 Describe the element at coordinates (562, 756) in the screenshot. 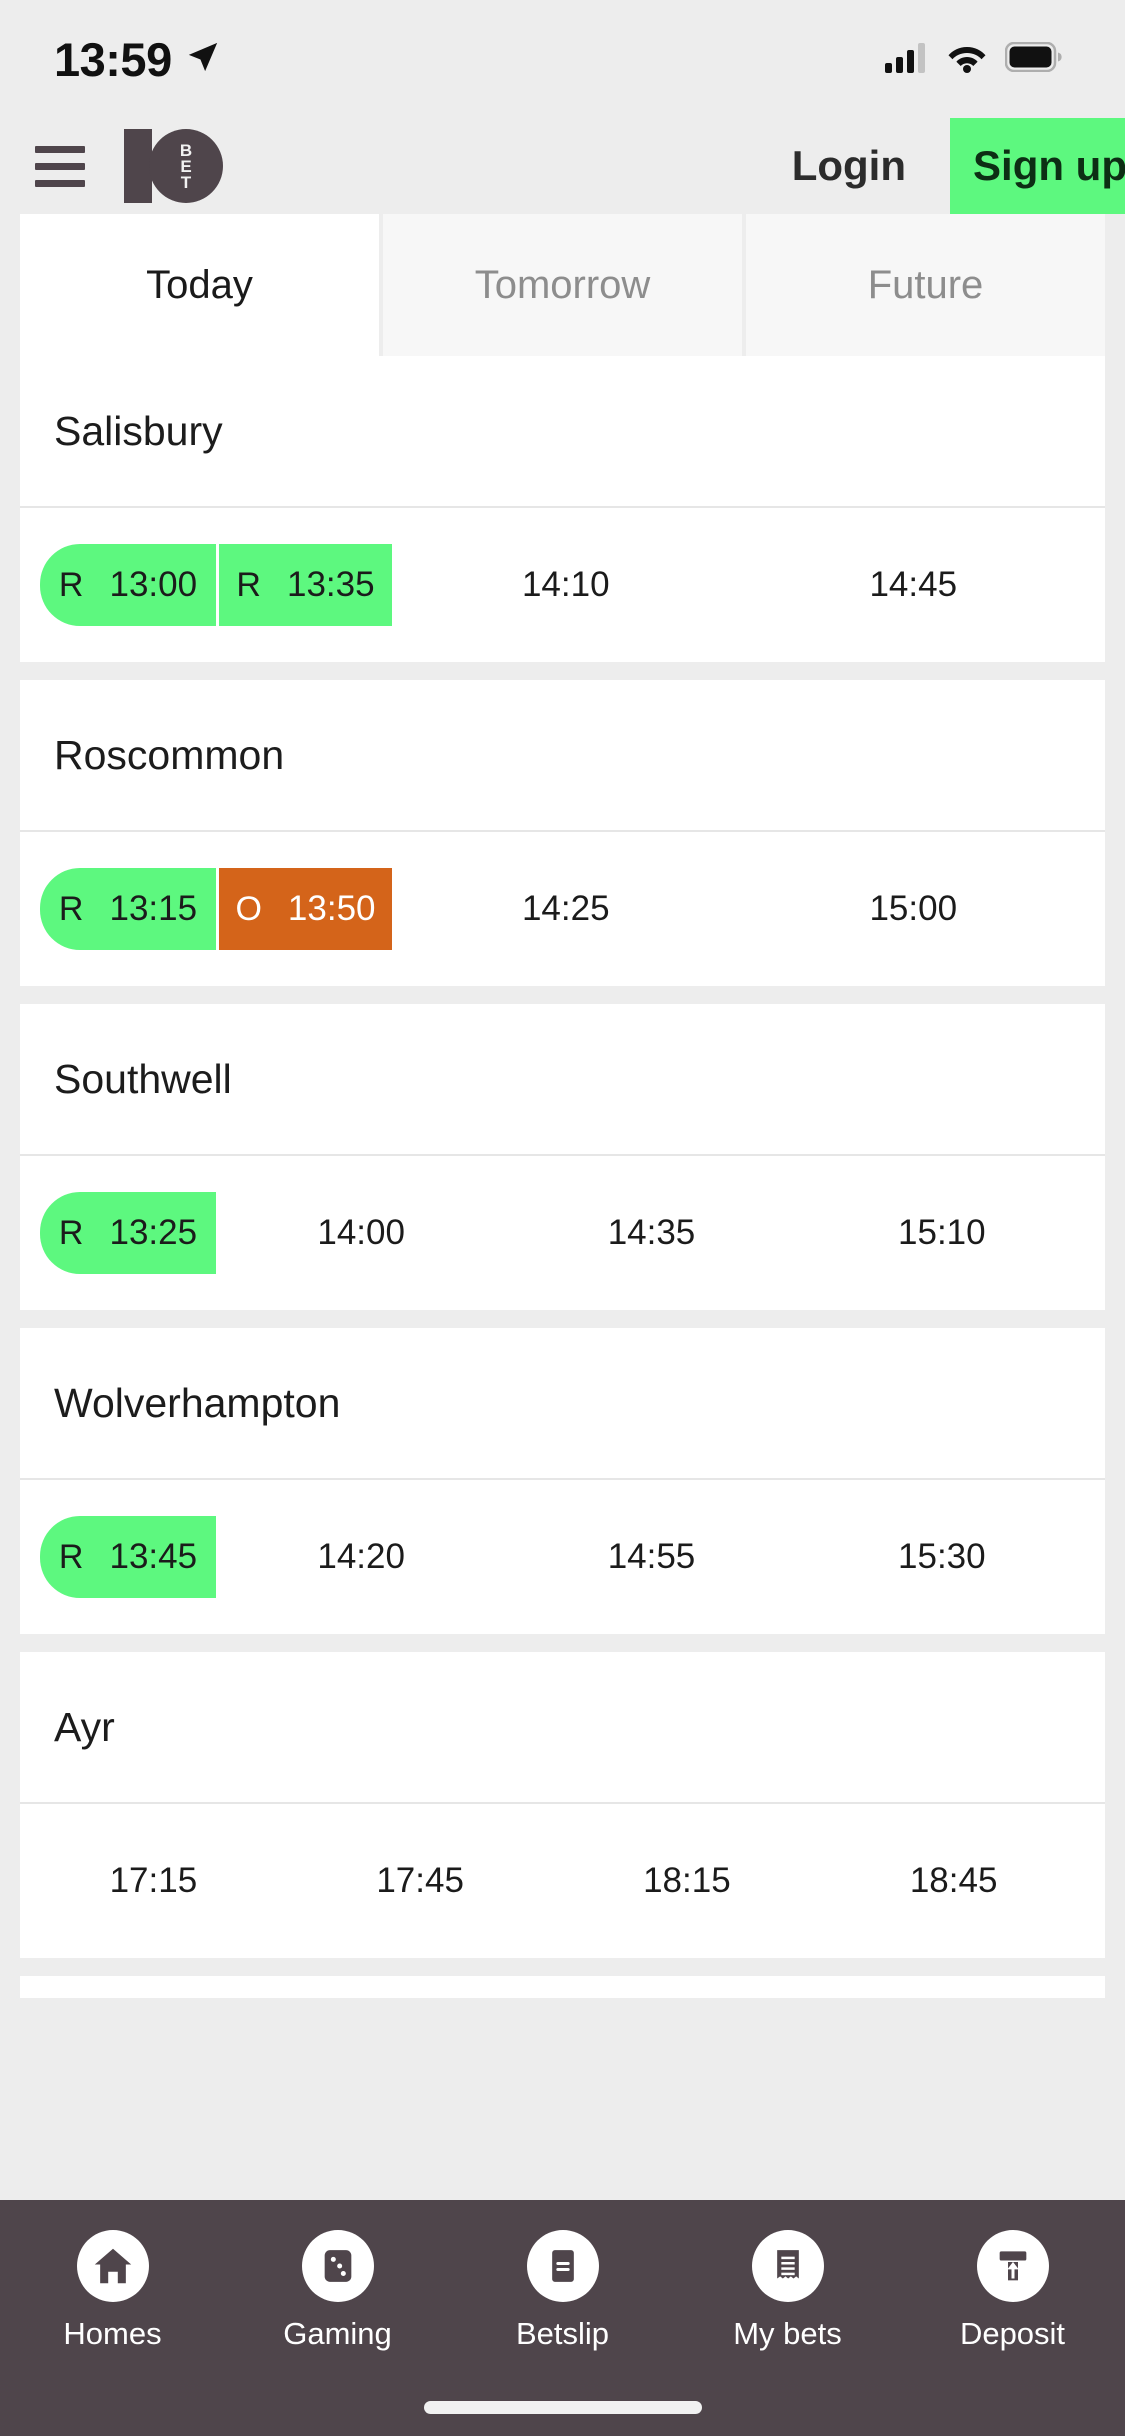

I see `venue-header: Roscommon` at that location.